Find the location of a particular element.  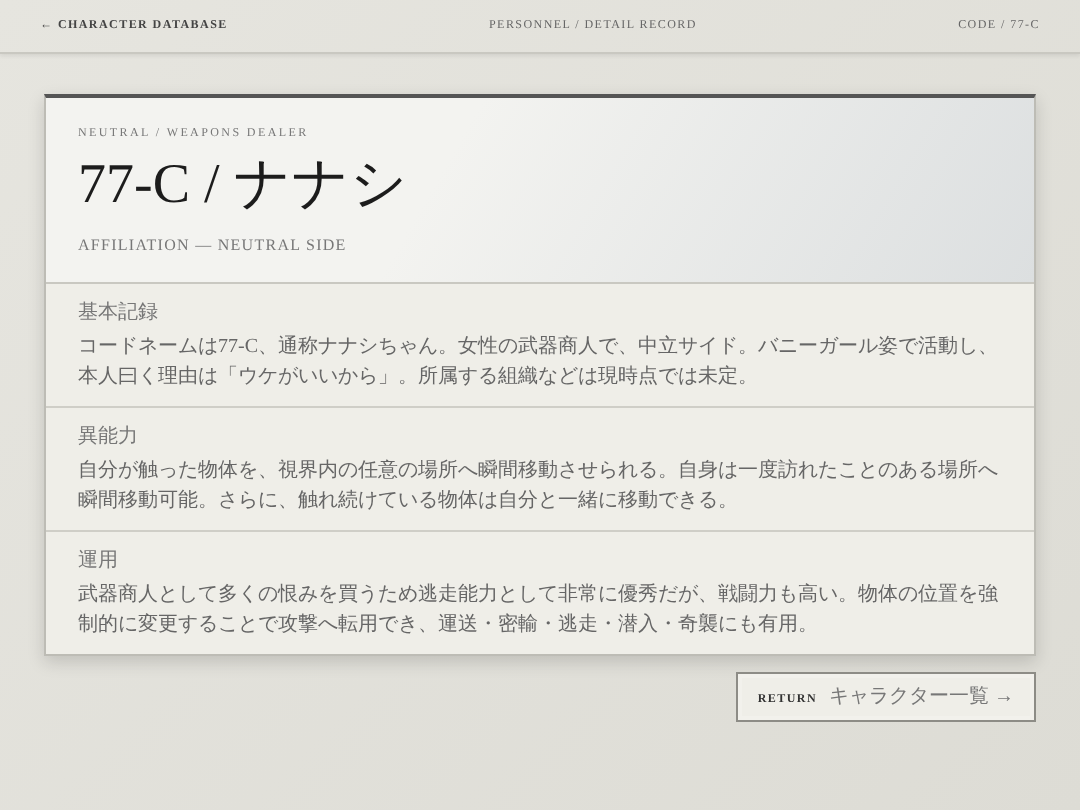

section-text: コードネームは77-C、通称ナナシちゃん。女性の武器商人で、中立サイド。バニーガール姿で活動し、本人曰く理由は「ウケがいいから」。所属する組織などは現時点では未定。 is located at coordinates (539, 362).